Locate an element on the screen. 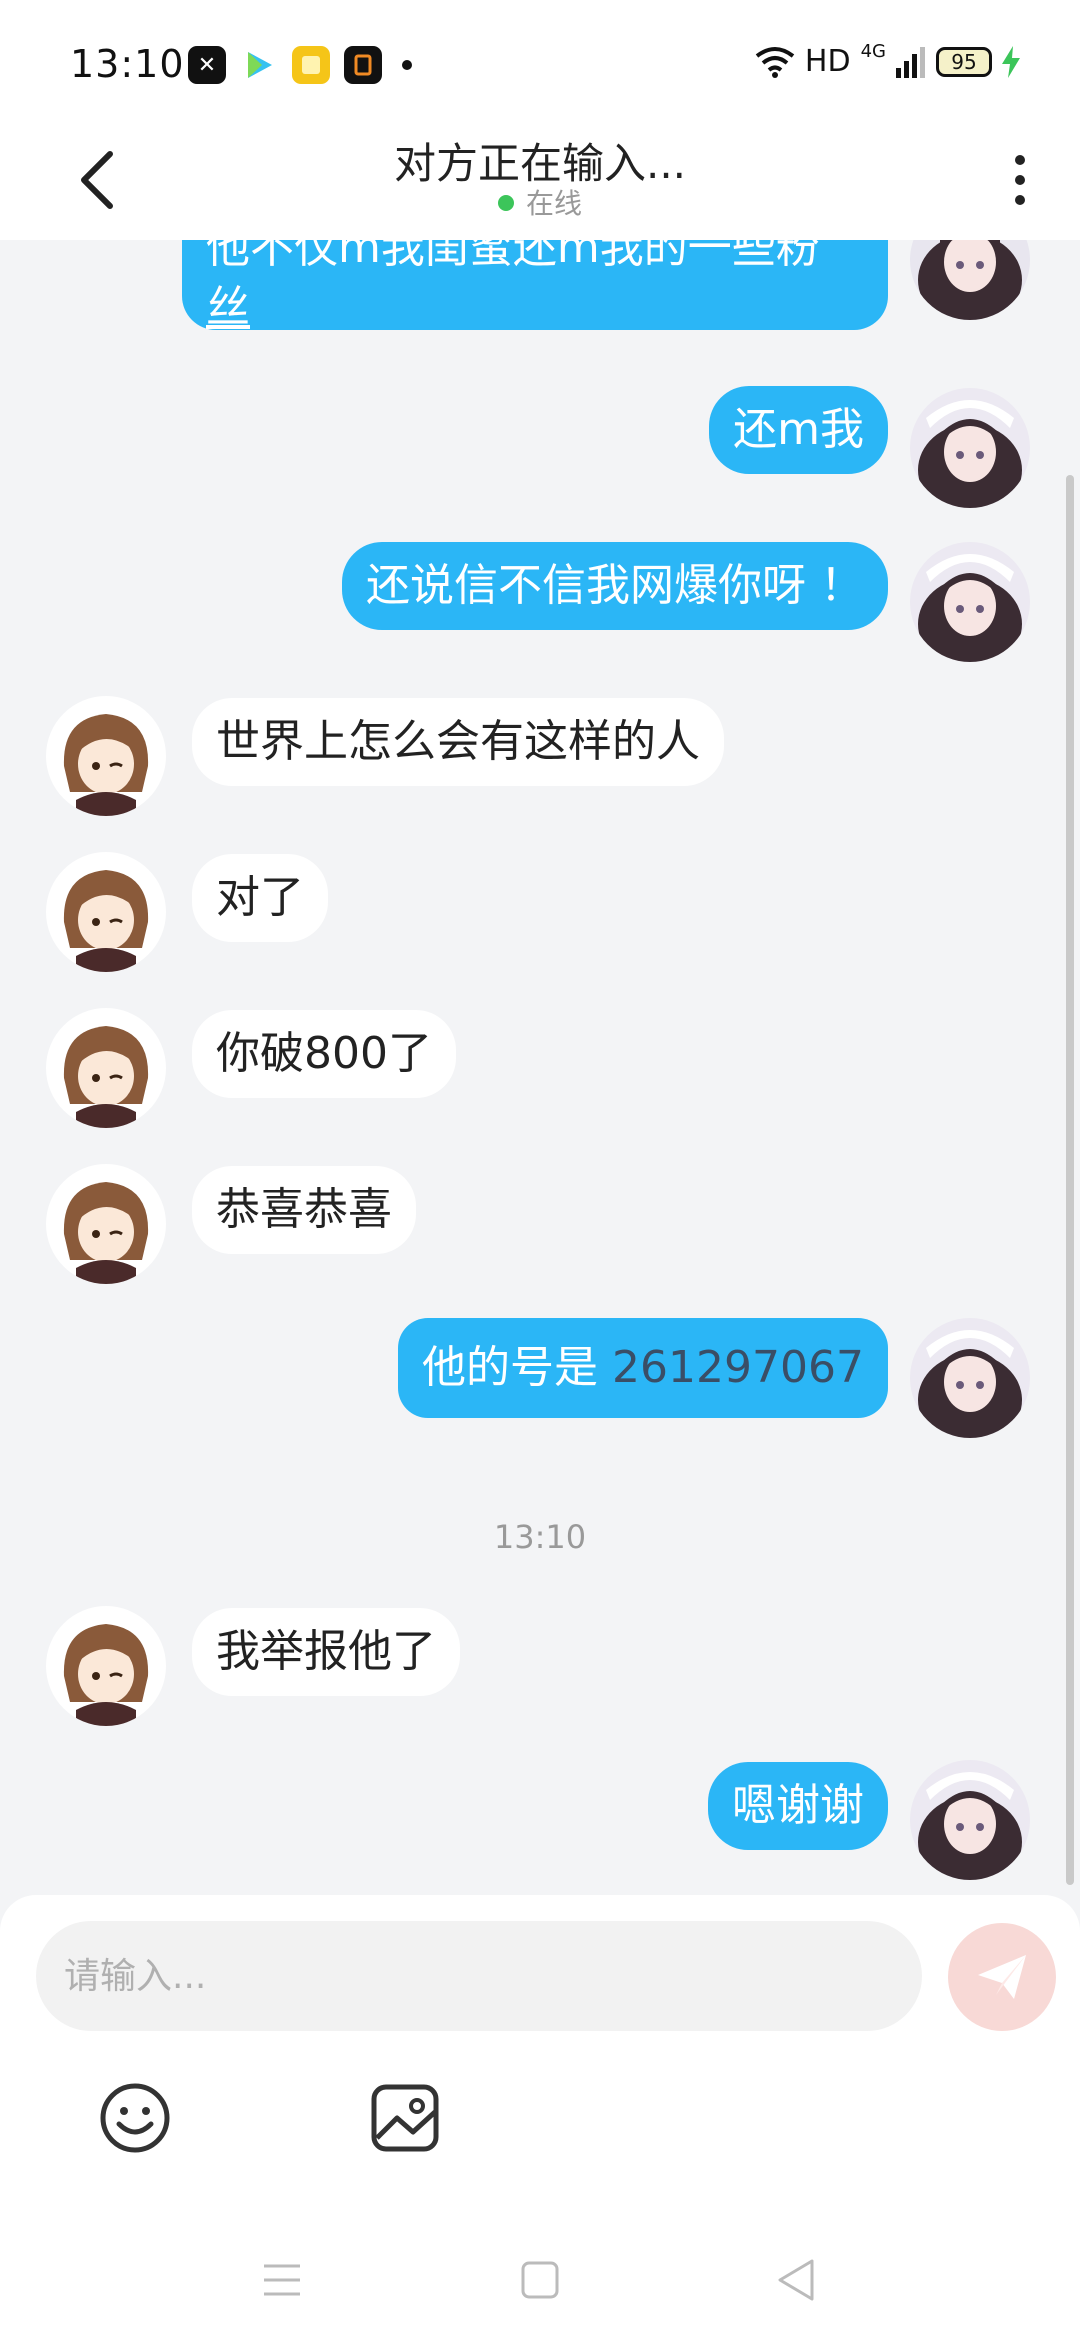 Image resolution: width=1080 pixels, height=2340 pixels. message-bubble-outgoing: 还说信不信我网爆你呀 ！ is located at coordinates (615, 586).